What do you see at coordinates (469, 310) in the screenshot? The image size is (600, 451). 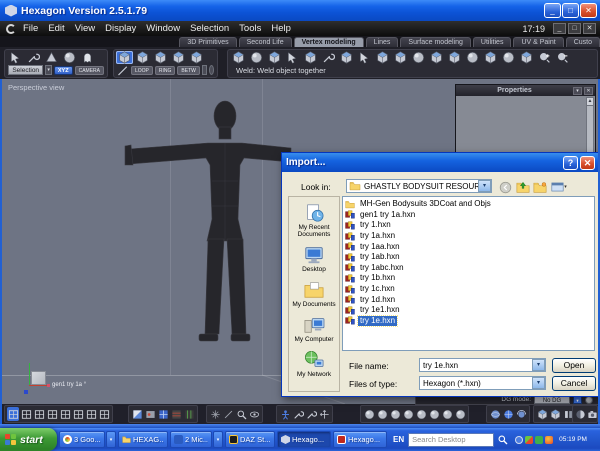 I see `file-row: try 1e1.hxn` at bounding box center [469, 310].